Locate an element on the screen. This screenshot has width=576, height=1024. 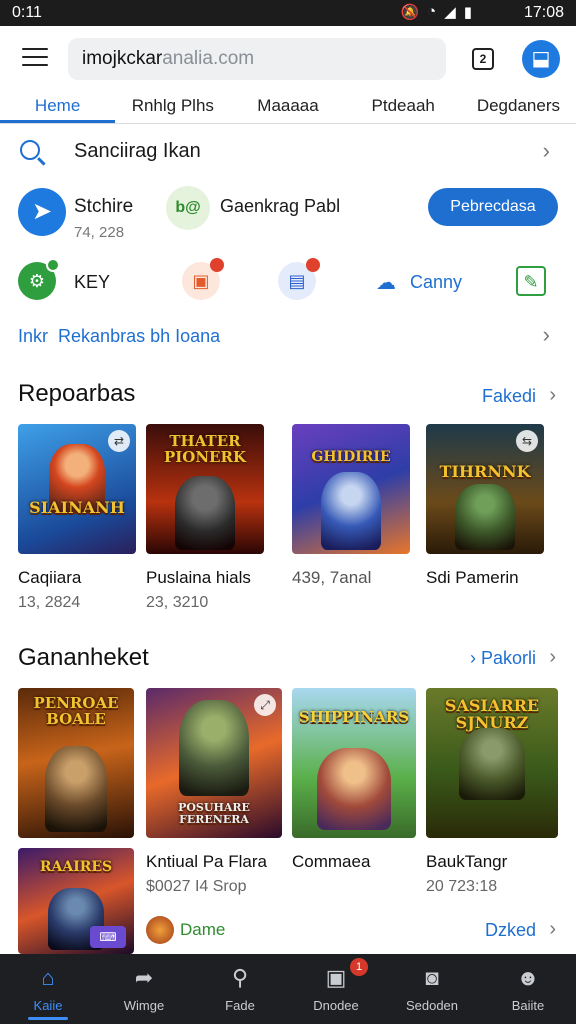
status-time: 0:11 is located at coordinates (27, 12).